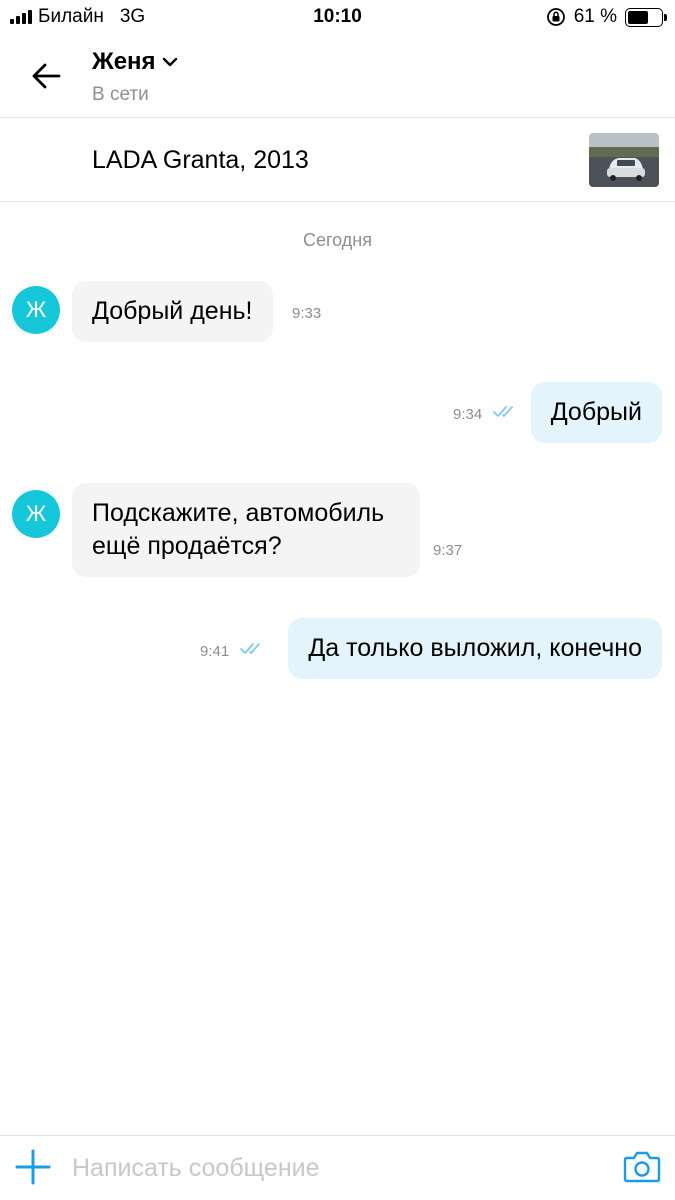  What do you see at coordinates (124, 61) in the screenshot?
I see `contact-name: Женя` at bounding box center [124, 61].